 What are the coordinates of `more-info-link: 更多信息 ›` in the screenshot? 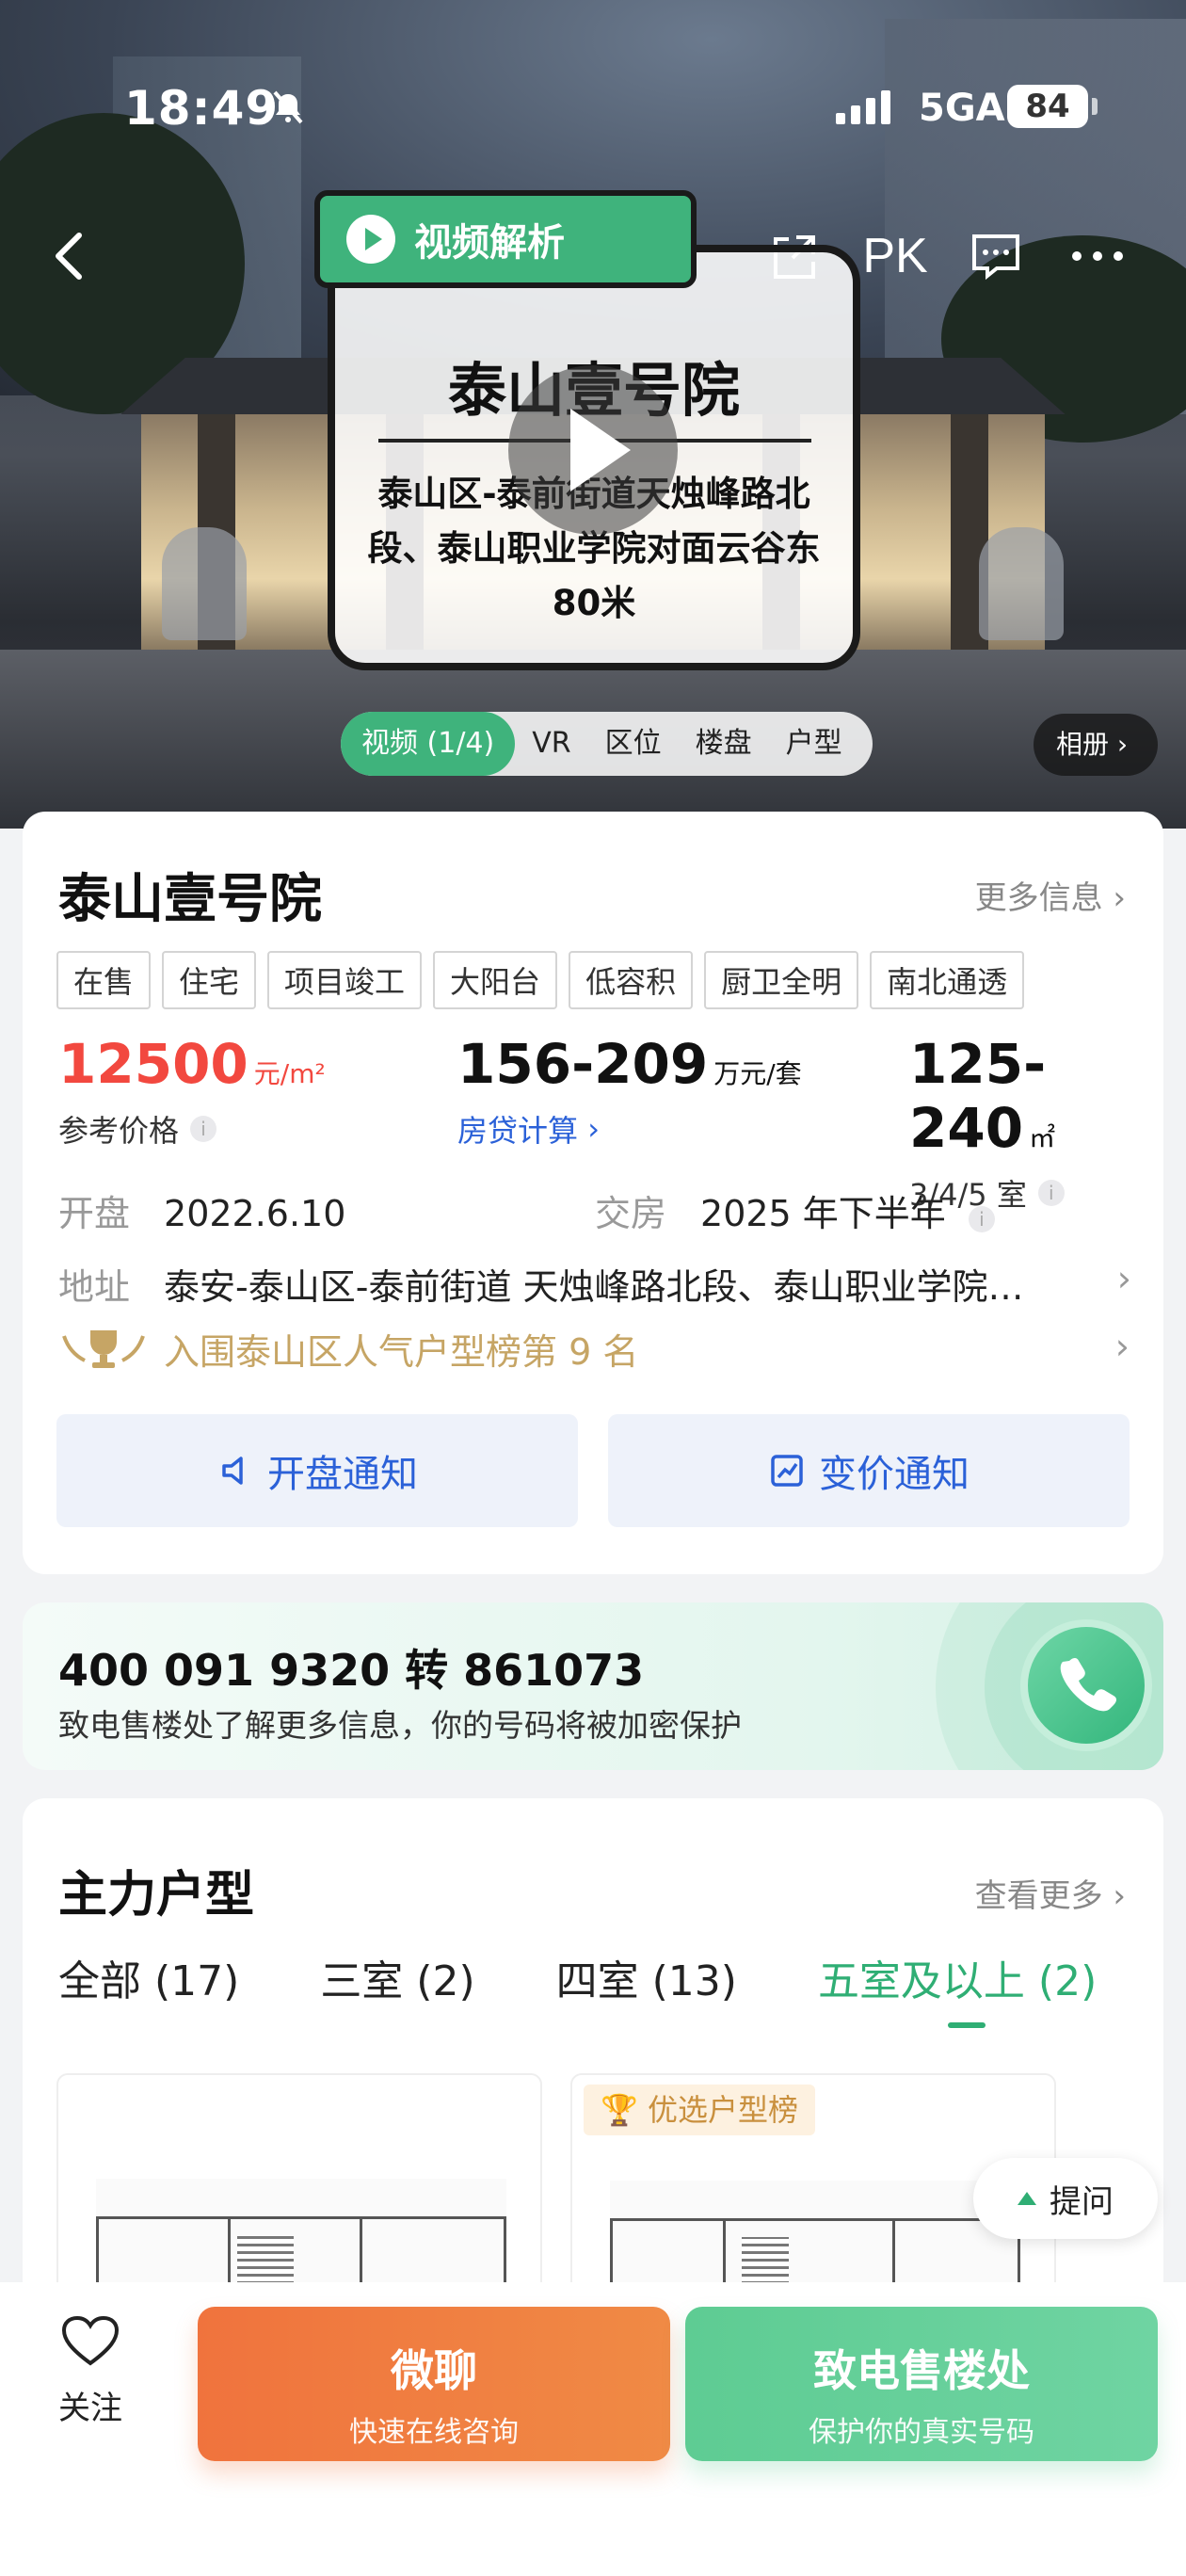 It's located at (1050, 895).